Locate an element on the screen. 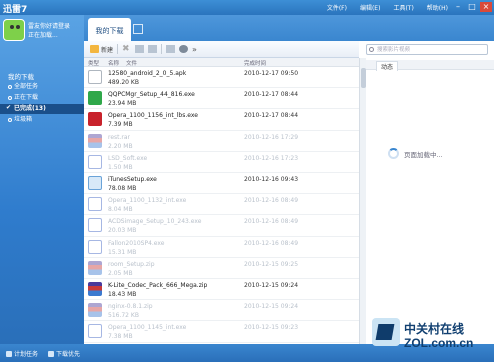 This screenshot has width=494, height=362. title-bar: 迅雷7 文件(F) 编辑(E) 工具(T) 帮助(H) – □ × is located at coordinates (247, 7).